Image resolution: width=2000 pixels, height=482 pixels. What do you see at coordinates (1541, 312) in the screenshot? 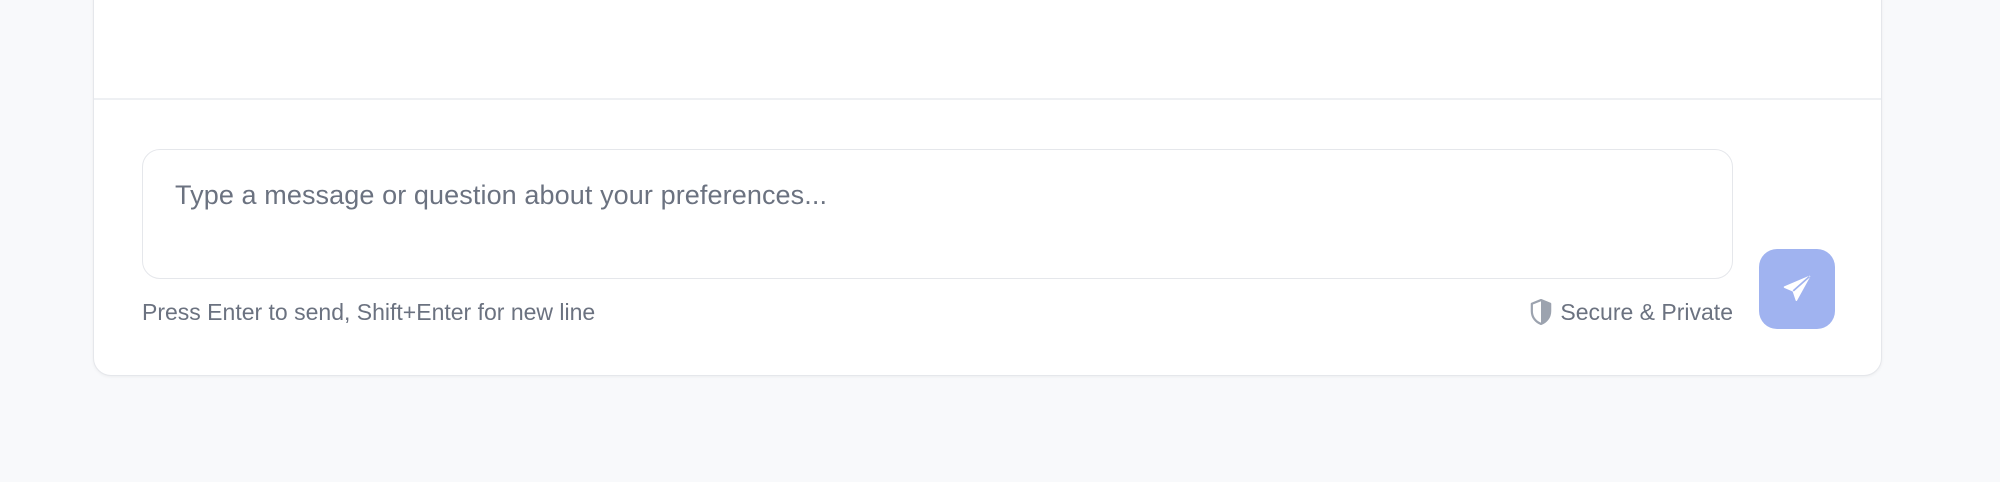
I see `shield-icon` at bounding box center [1541, 312].